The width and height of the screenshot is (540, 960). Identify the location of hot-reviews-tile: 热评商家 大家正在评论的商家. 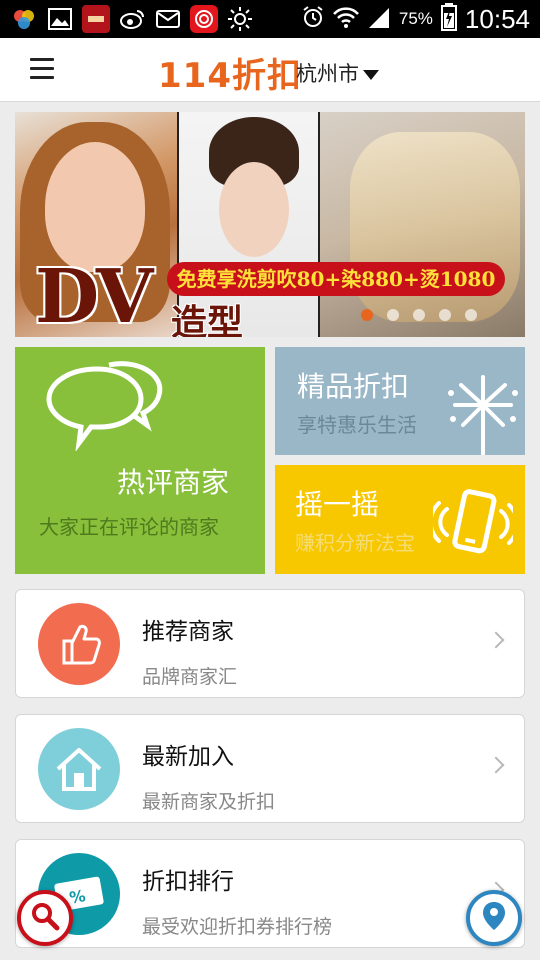
(140, 460).